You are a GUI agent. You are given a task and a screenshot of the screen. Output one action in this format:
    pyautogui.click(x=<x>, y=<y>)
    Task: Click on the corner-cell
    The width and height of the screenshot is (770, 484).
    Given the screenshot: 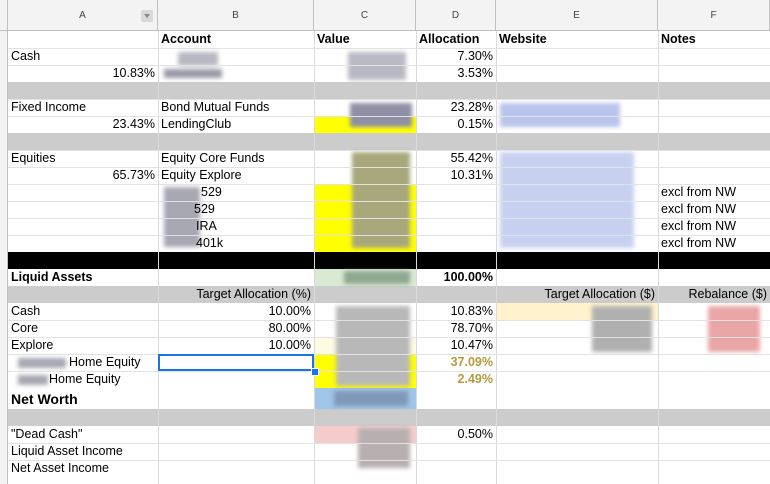 What is the action you would take?
    pyautogui.click(x=4, y=15)
    